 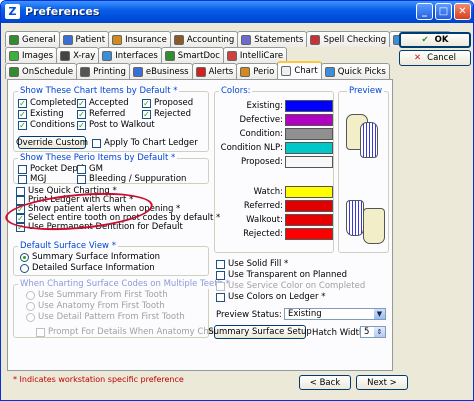 I want to click on tab-smartdoc: SmartDoc, so click(x=192, y=55).